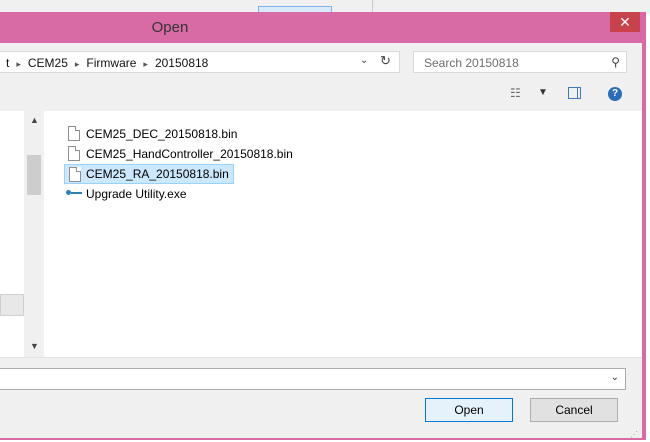 The height and width of the screenshot is (442, 650). Describe the element at coordinates (313, 379) in the screenshot. I see `filename-input: ⌄` at that location.